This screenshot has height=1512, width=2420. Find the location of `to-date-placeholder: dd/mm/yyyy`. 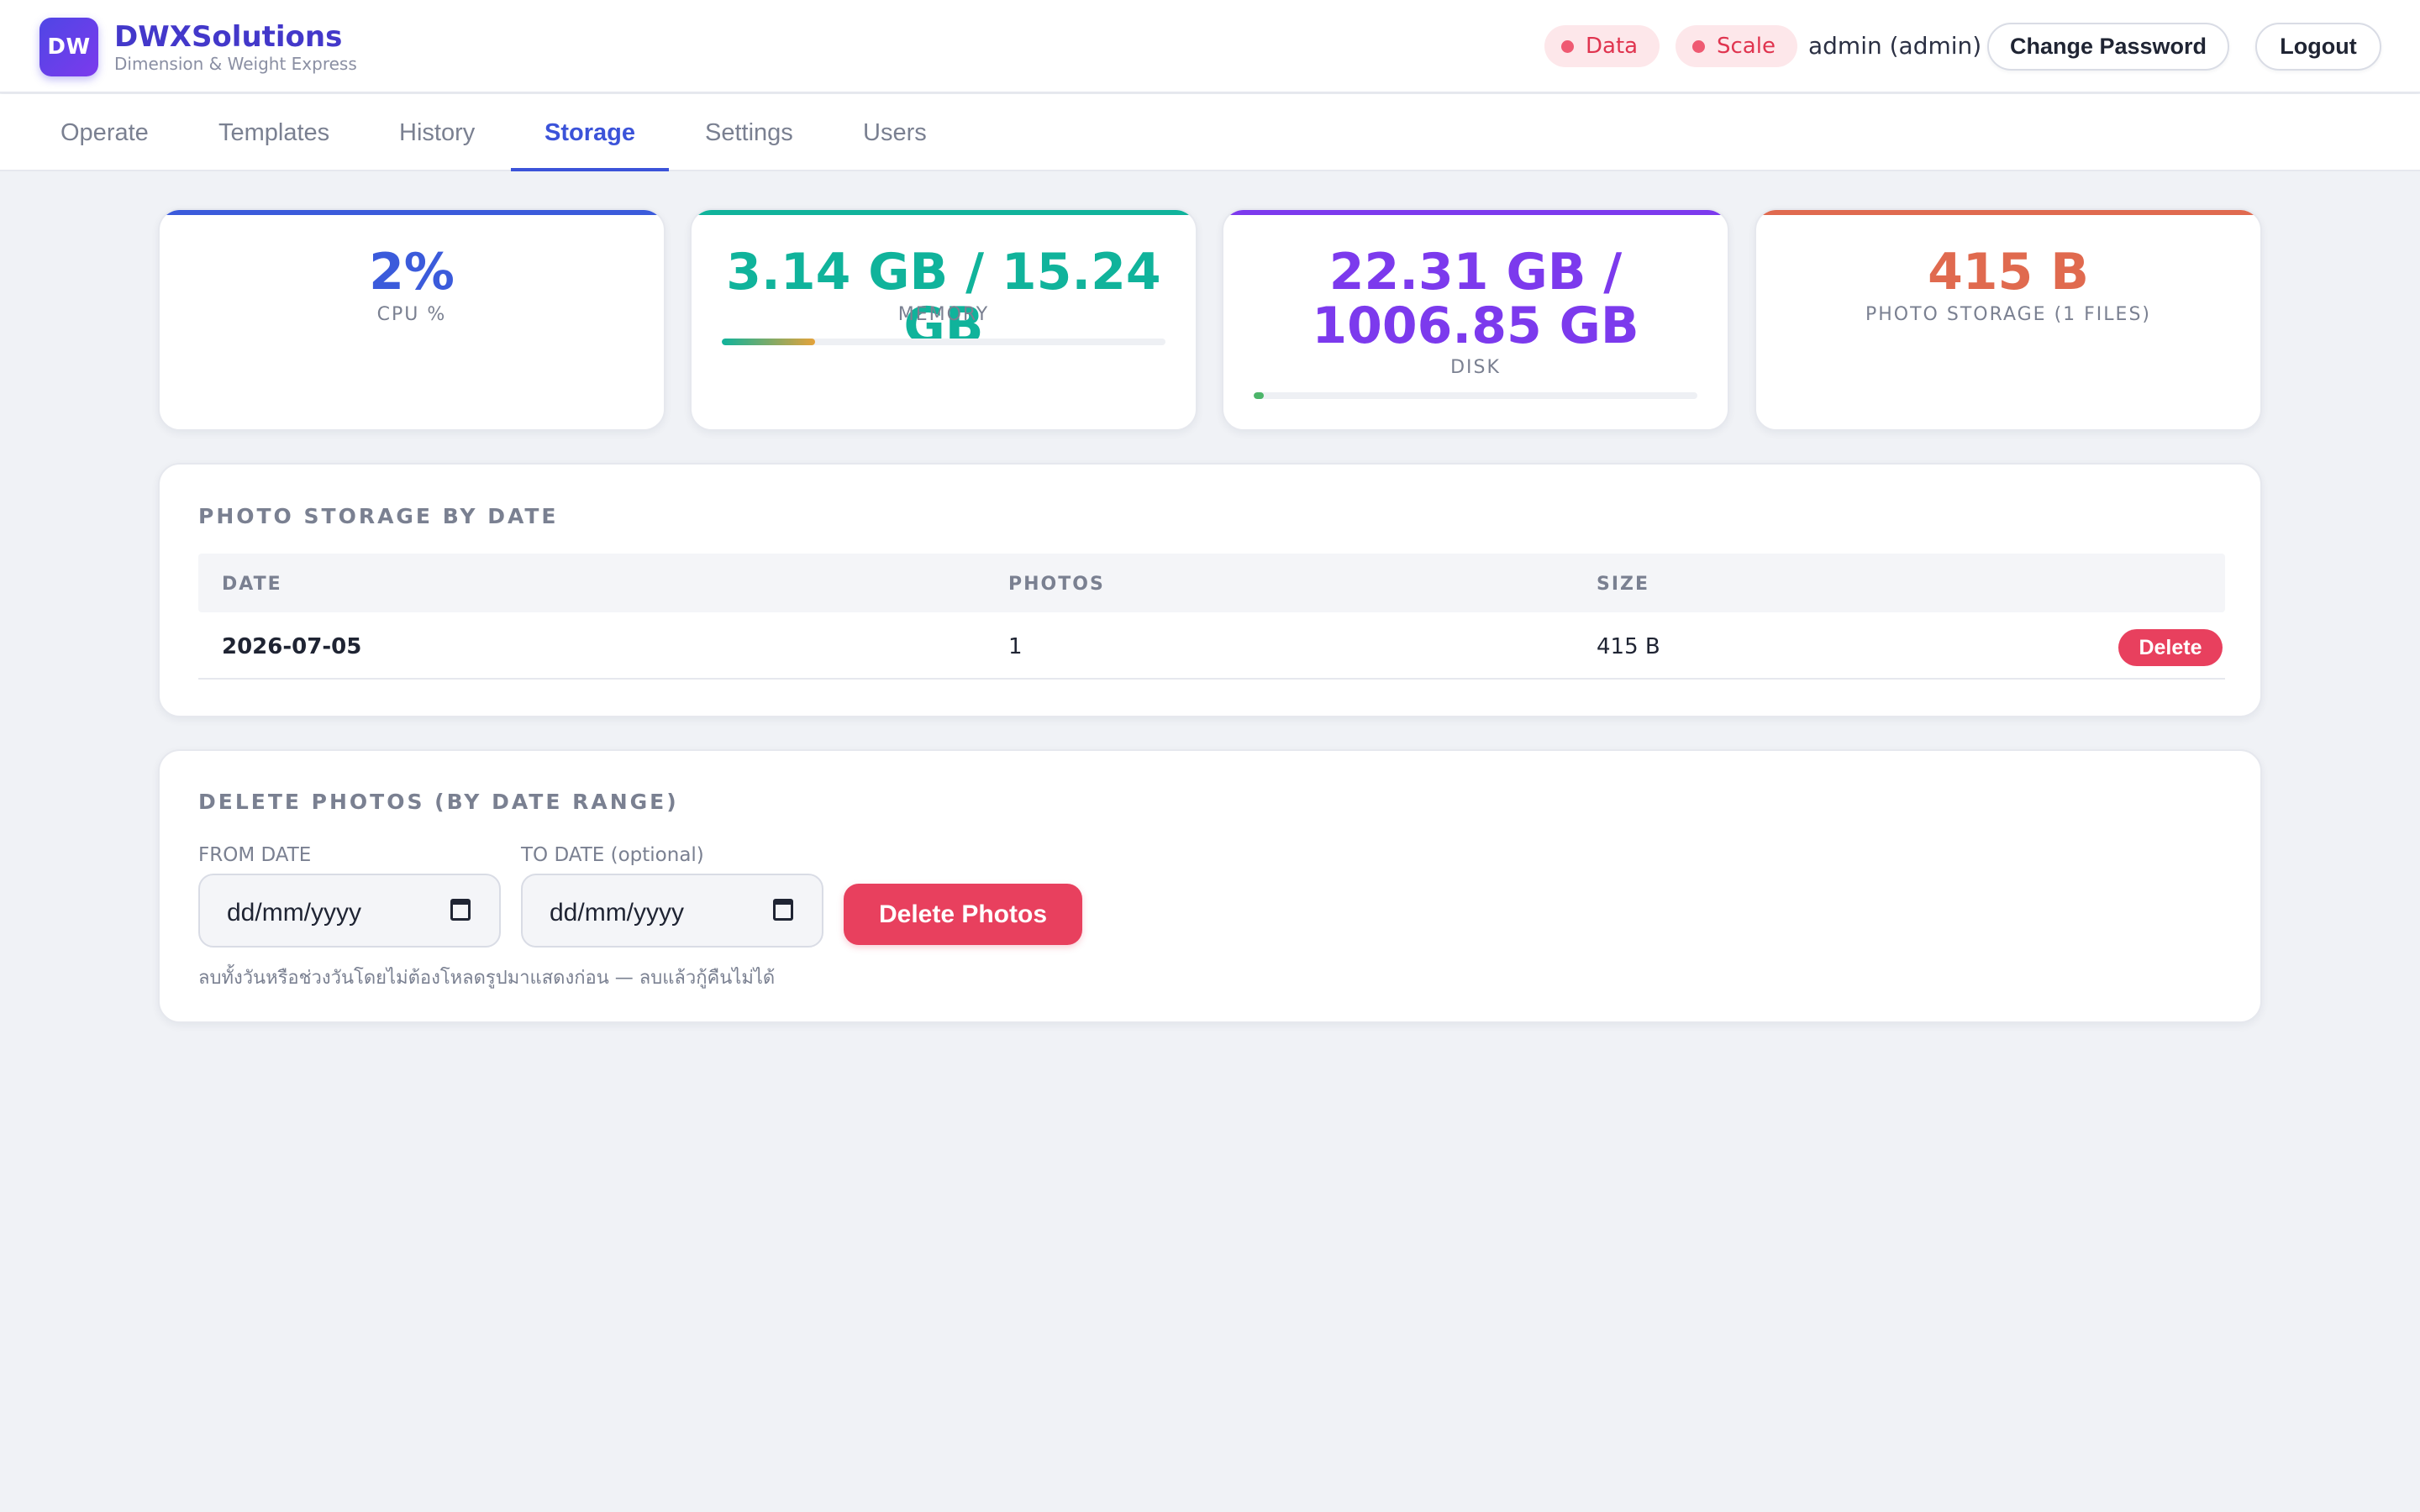

to-date-placeholder: dd/mm/yyyy is located at coordinates (617, 913).